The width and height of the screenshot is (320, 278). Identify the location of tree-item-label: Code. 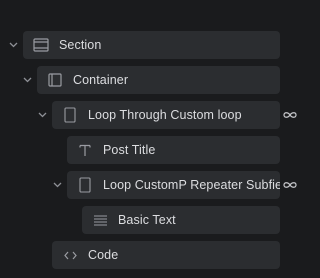
(103, 255).